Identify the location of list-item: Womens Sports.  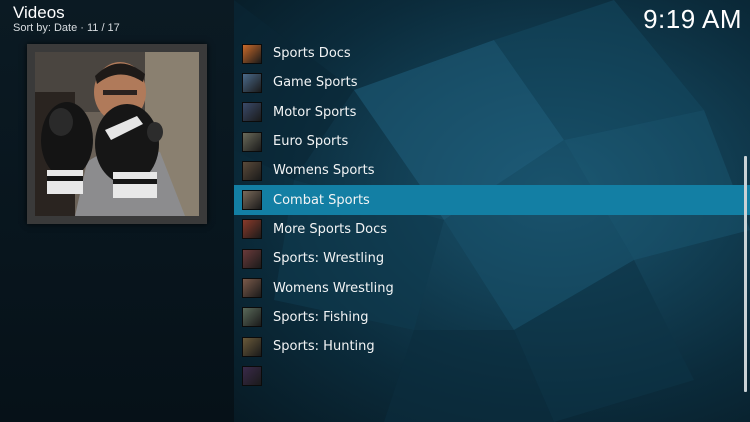
(492, 170).